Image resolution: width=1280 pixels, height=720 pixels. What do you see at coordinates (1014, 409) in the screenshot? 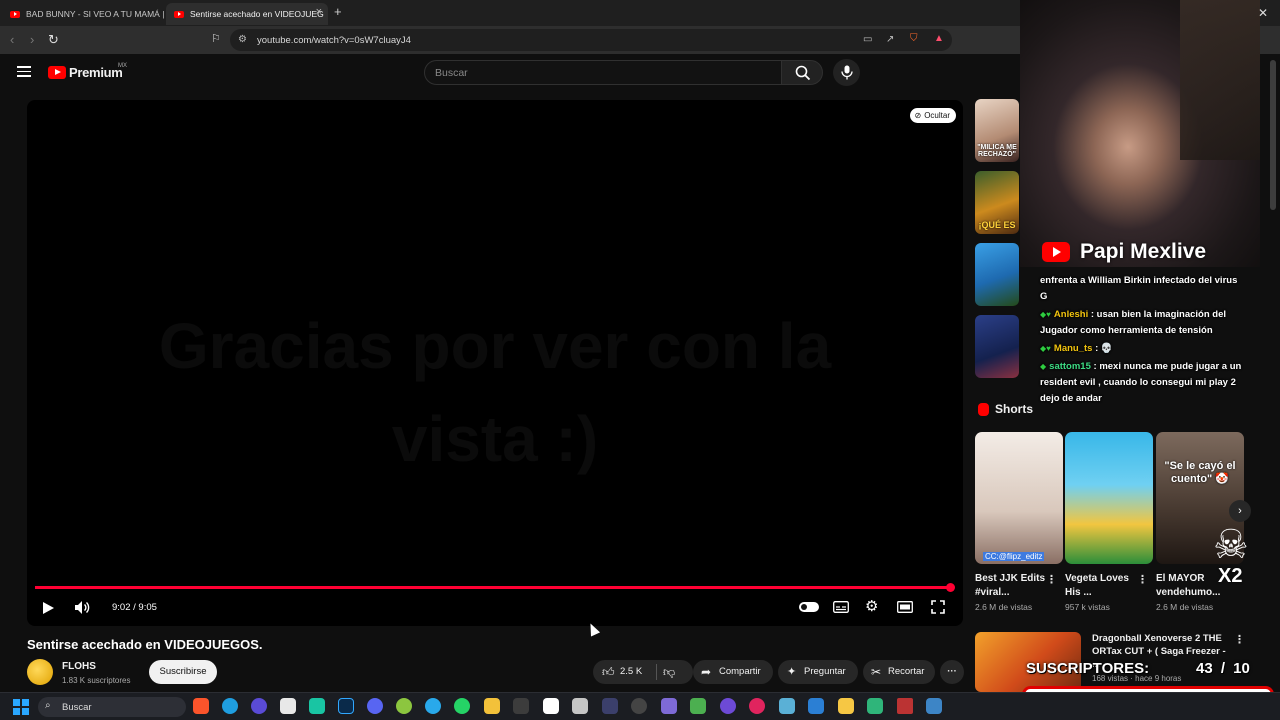
I see `shorts-heading: Shorts` at bounding box center [1014, 409].